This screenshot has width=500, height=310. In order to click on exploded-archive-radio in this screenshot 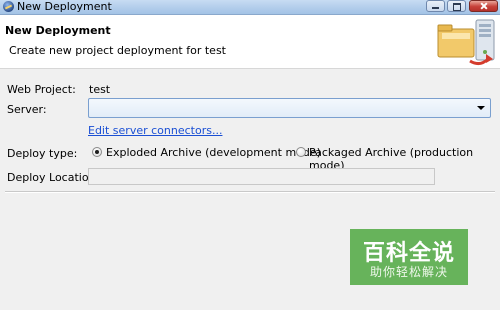, I will do `click(97, 152)`.